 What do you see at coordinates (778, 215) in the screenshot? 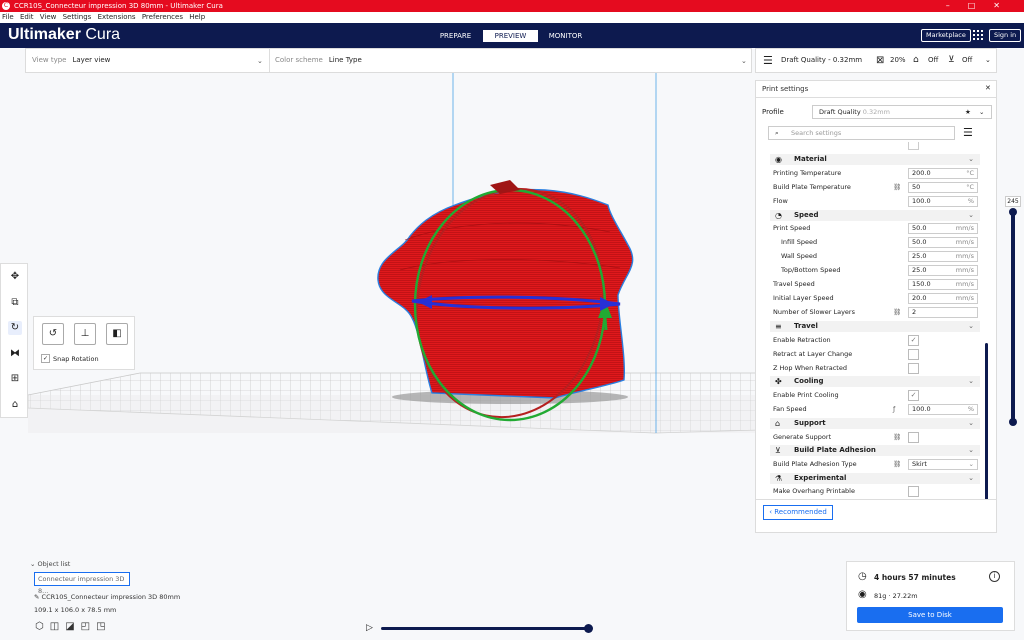
I see `speed-icon: ◔` at bounding box center [778, 215].